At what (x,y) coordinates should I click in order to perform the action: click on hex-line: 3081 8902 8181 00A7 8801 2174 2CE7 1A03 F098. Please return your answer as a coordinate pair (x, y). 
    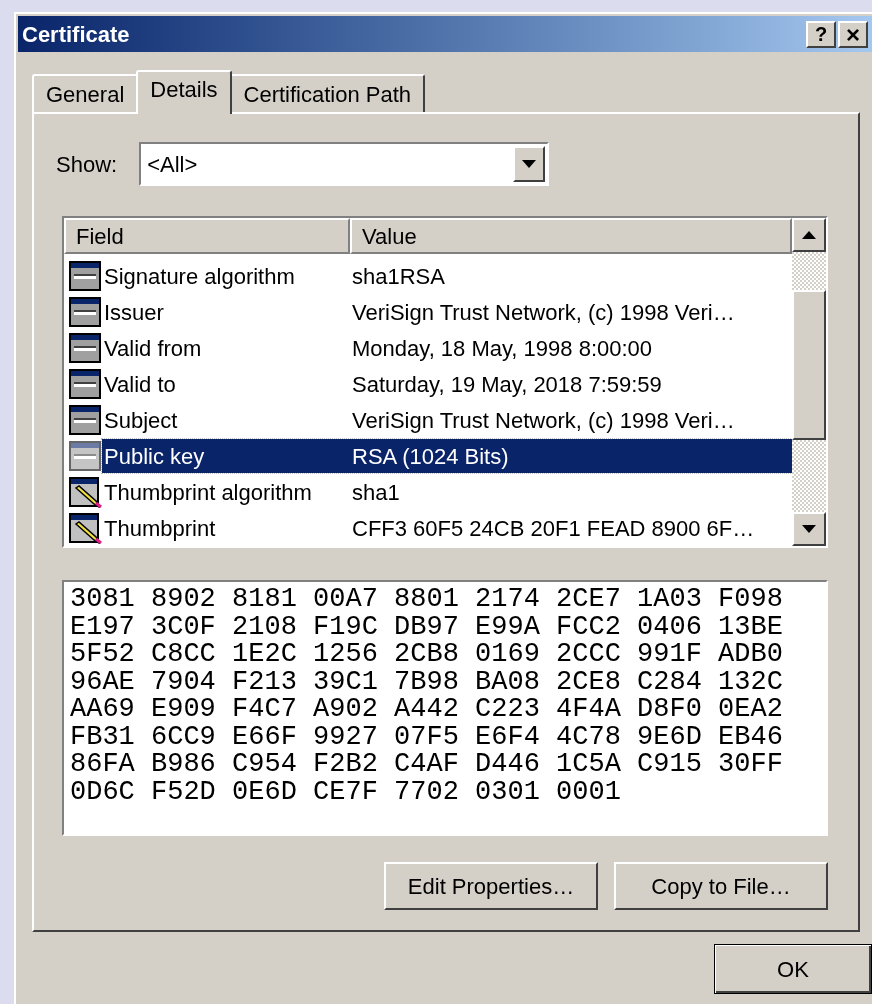
    Looking at the image, I should click on (427, 600).